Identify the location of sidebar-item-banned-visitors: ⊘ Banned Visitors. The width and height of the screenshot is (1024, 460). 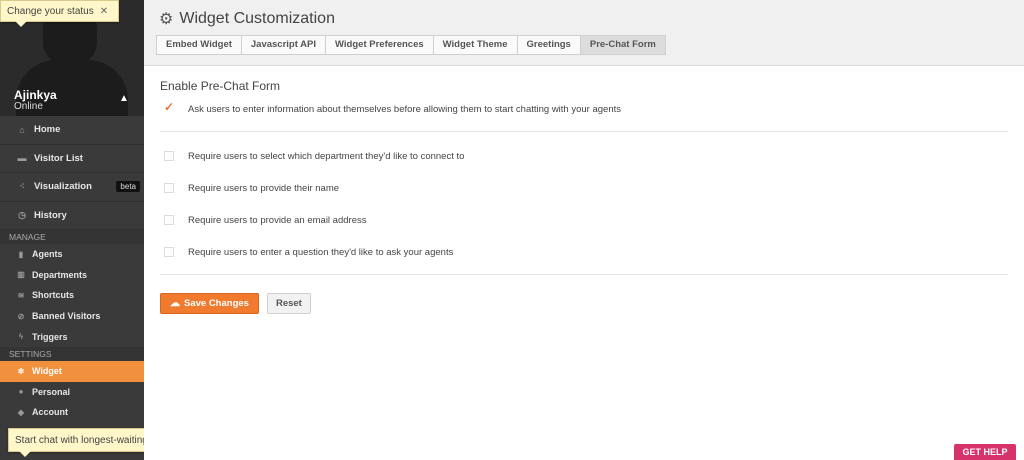
(72, 316).